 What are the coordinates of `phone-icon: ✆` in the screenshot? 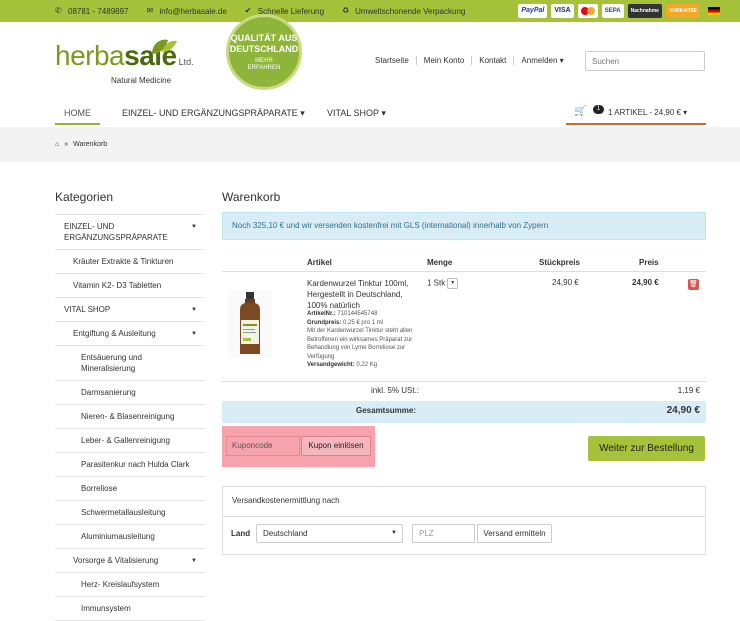 It's located at (58, 10).